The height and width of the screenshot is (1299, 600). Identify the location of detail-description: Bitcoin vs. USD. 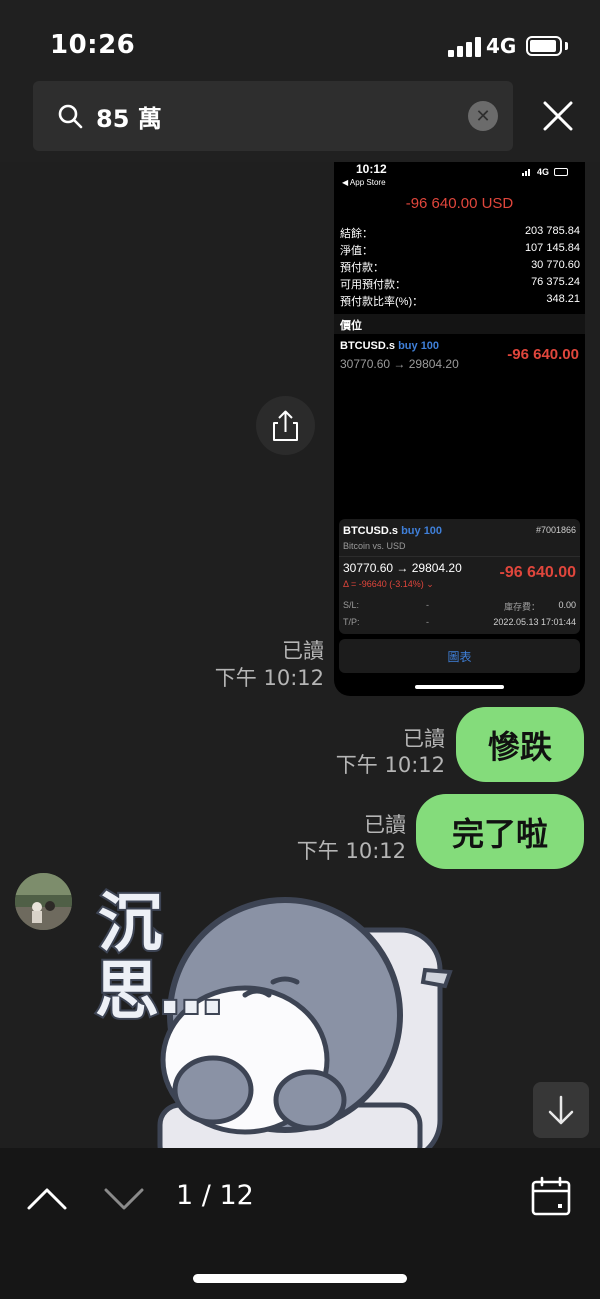
(374, 546).